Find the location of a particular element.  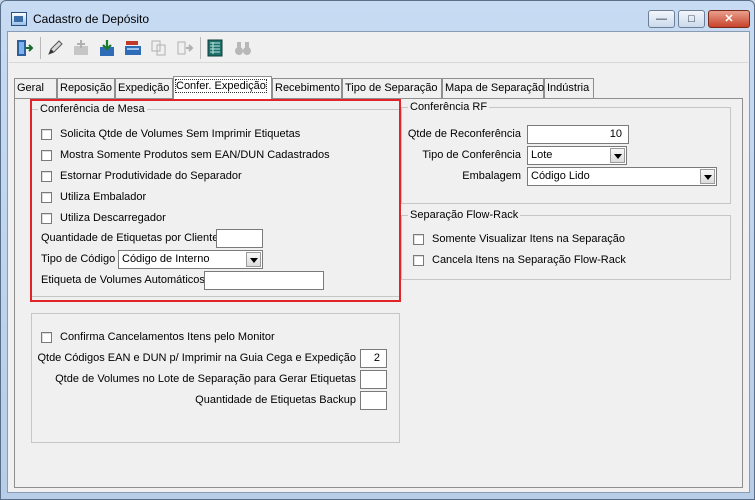

tab-confer-expedicao: Confer. Expedição is located at coordinates (222, 87).